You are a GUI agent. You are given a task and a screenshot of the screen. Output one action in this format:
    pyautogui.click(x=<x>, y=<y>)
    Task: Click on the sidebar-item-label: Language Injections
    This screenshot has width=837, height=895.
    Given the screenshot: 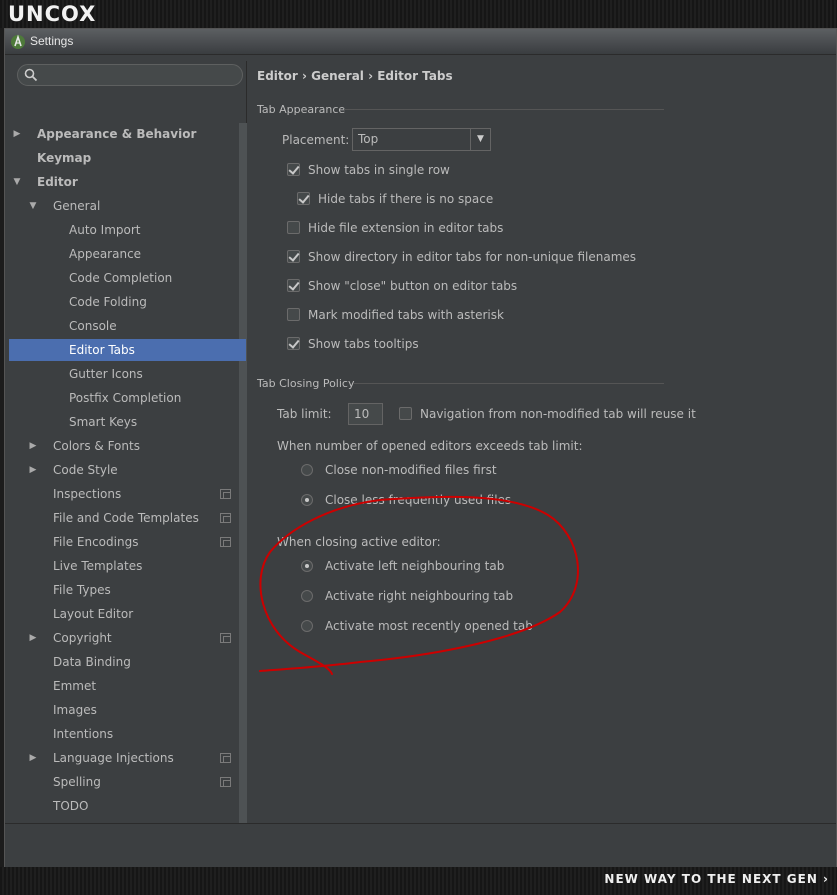 What is the action you would take?
    pyautogui.click(x=113, y=758)
    